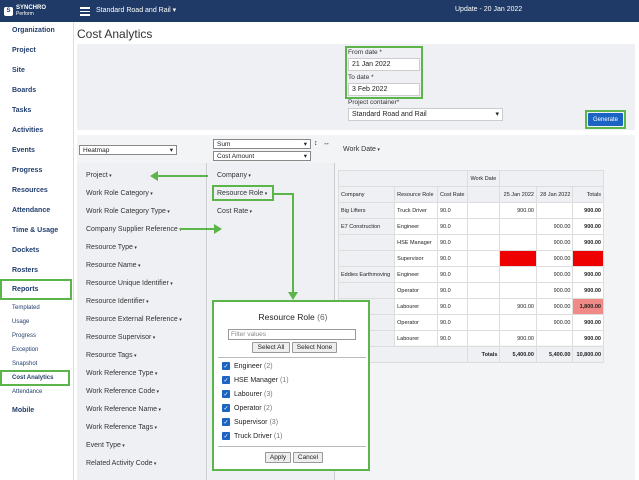 This screenshot has width=639, height=480. What do you see at coordinates (250, 422) in the screenshot?
I see `value-item-supervisor: ✓ Supervisor (3)` at bounding box center [250, 422].